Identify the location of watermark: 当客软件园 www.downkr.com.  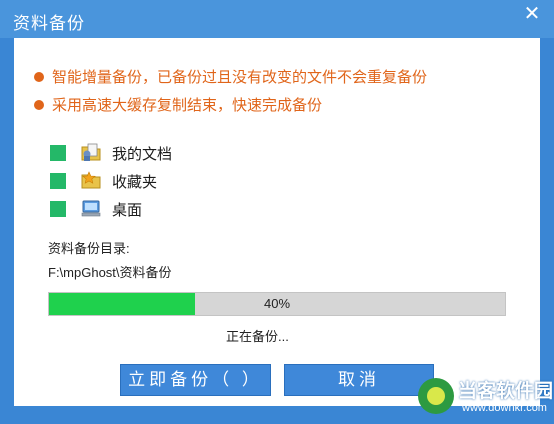
(482, 399).